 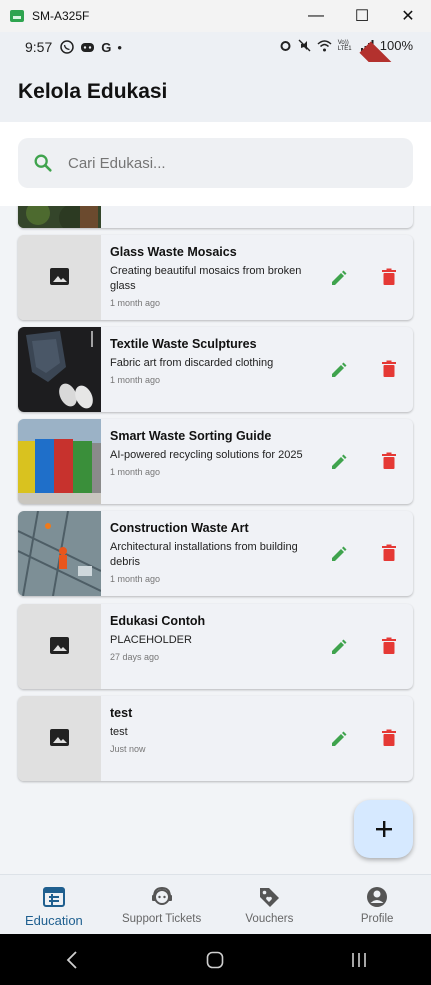 I want to click on status-bar: 9:57 G • Vo)) LTE1 100% DEBUG, so click(x=215, y=81).